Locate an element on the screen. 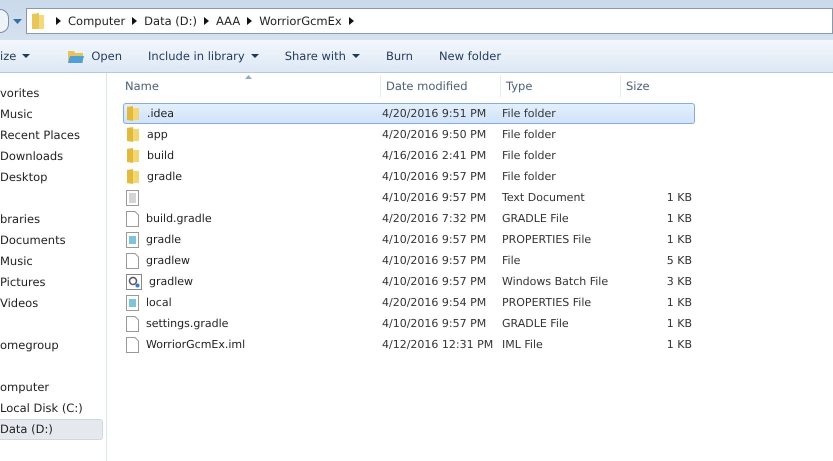 Image resolution: width=833 pixels, height=461 pixels. file-row: build.gradle 4/20/2016 7:32 PM GRADLE File 1 KB is located at coordinates (409, 218).